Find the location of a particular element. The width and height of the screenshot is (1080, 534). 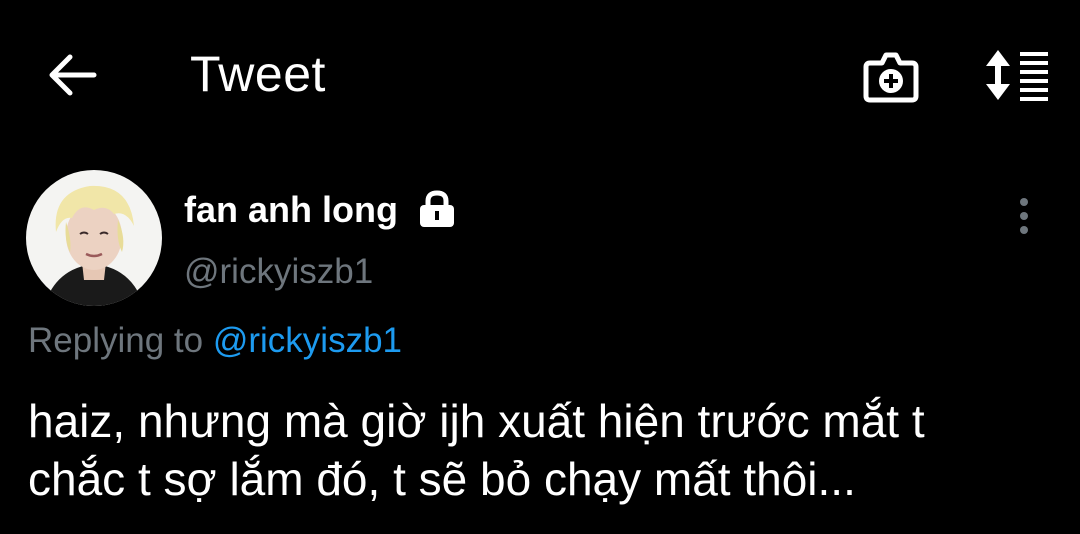

more-vertical-icon is located at coordinates (1024, 216).